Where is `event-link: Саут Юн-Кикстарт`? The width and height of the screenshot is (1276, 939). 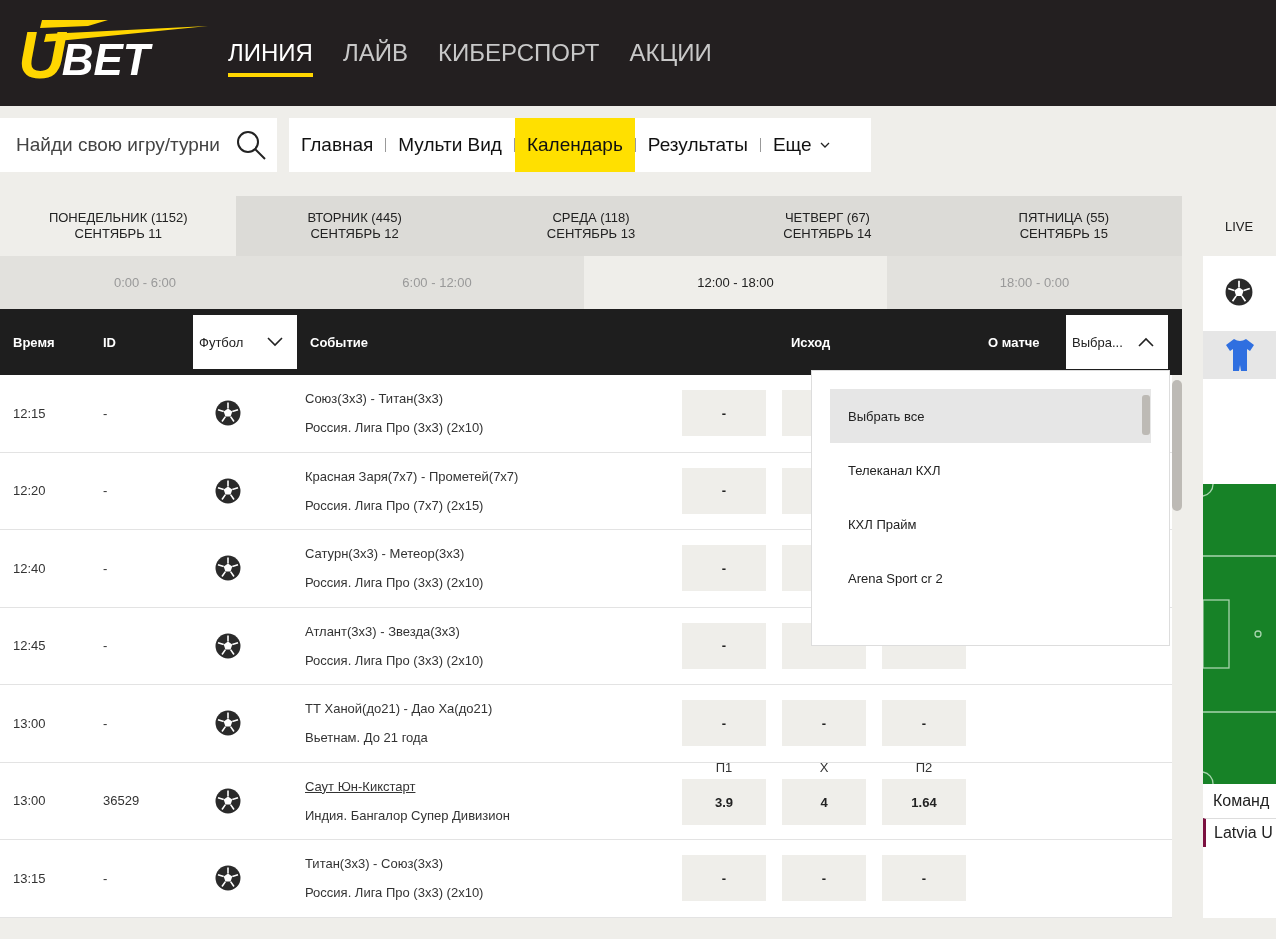 event-link: Саут Юн-Кикстарт is located at coordinates (360, 786).